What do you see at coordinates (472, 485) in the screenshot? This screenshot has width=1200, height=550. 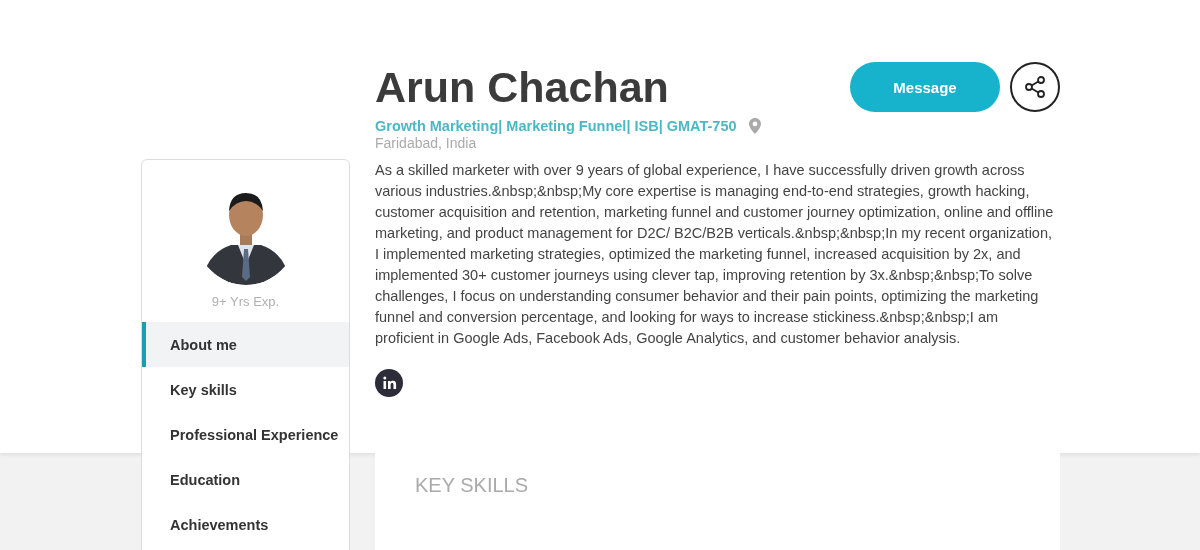 I see `section-title: KEY SKILLS` at bounding box center [472, 485].